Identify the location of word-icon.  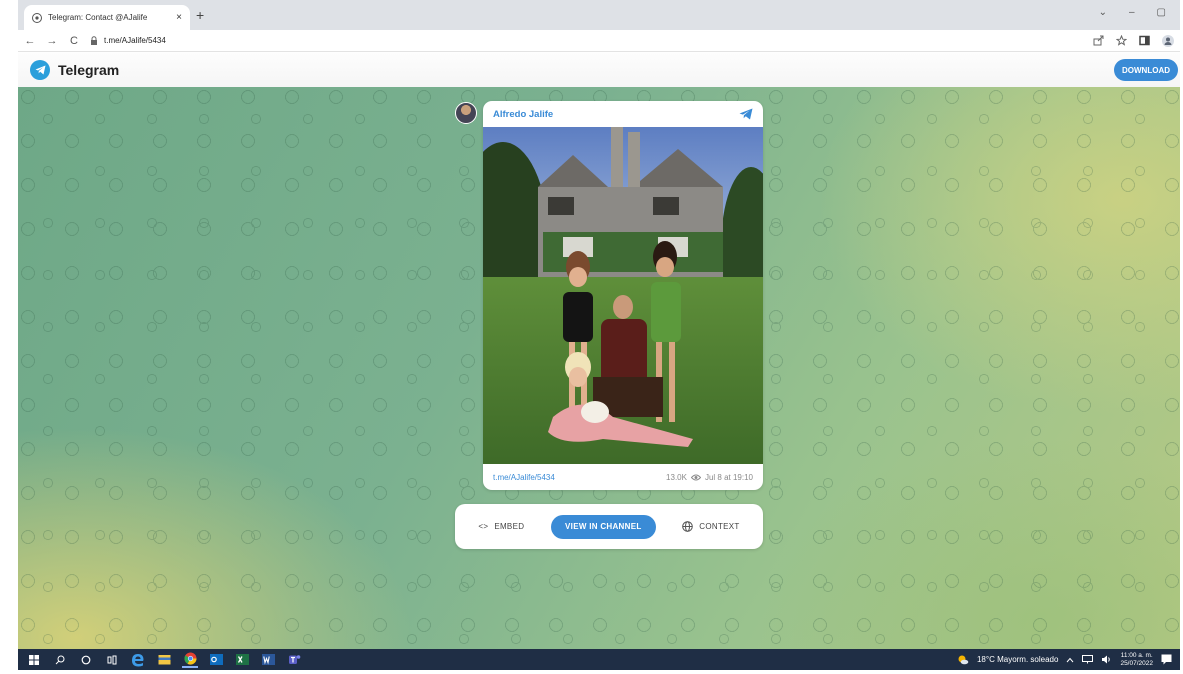
(268, 660).